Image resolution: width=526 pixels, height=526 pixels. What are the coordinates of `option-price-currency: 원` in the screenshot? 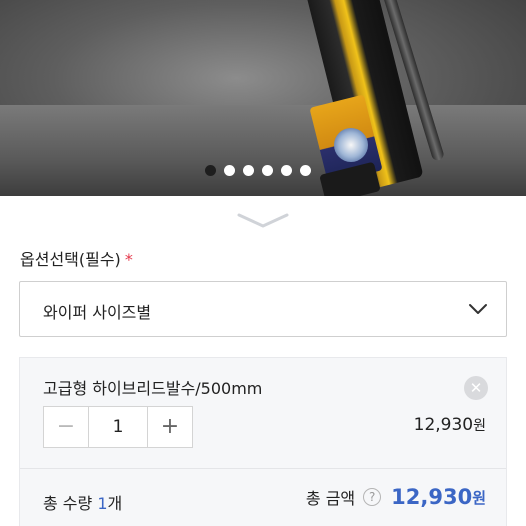 It's located at (479, 426).